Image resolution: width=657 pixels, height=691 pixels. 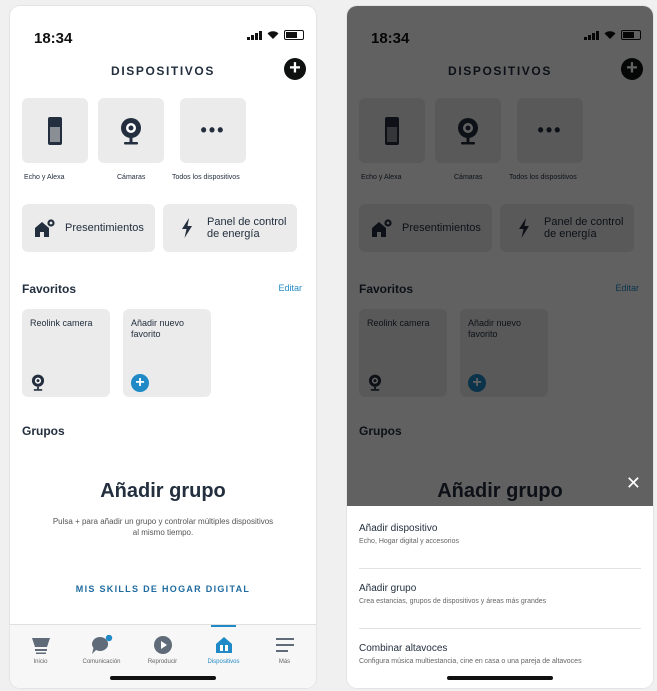 I want to click on sheet-item-title: Combinar altavoces, so click(x=403, y=648).